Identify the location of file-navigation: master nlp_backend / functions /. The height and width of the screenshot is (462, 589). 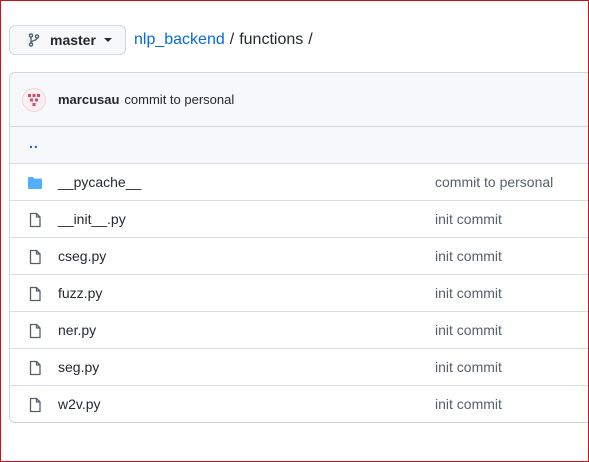
(163, 40).